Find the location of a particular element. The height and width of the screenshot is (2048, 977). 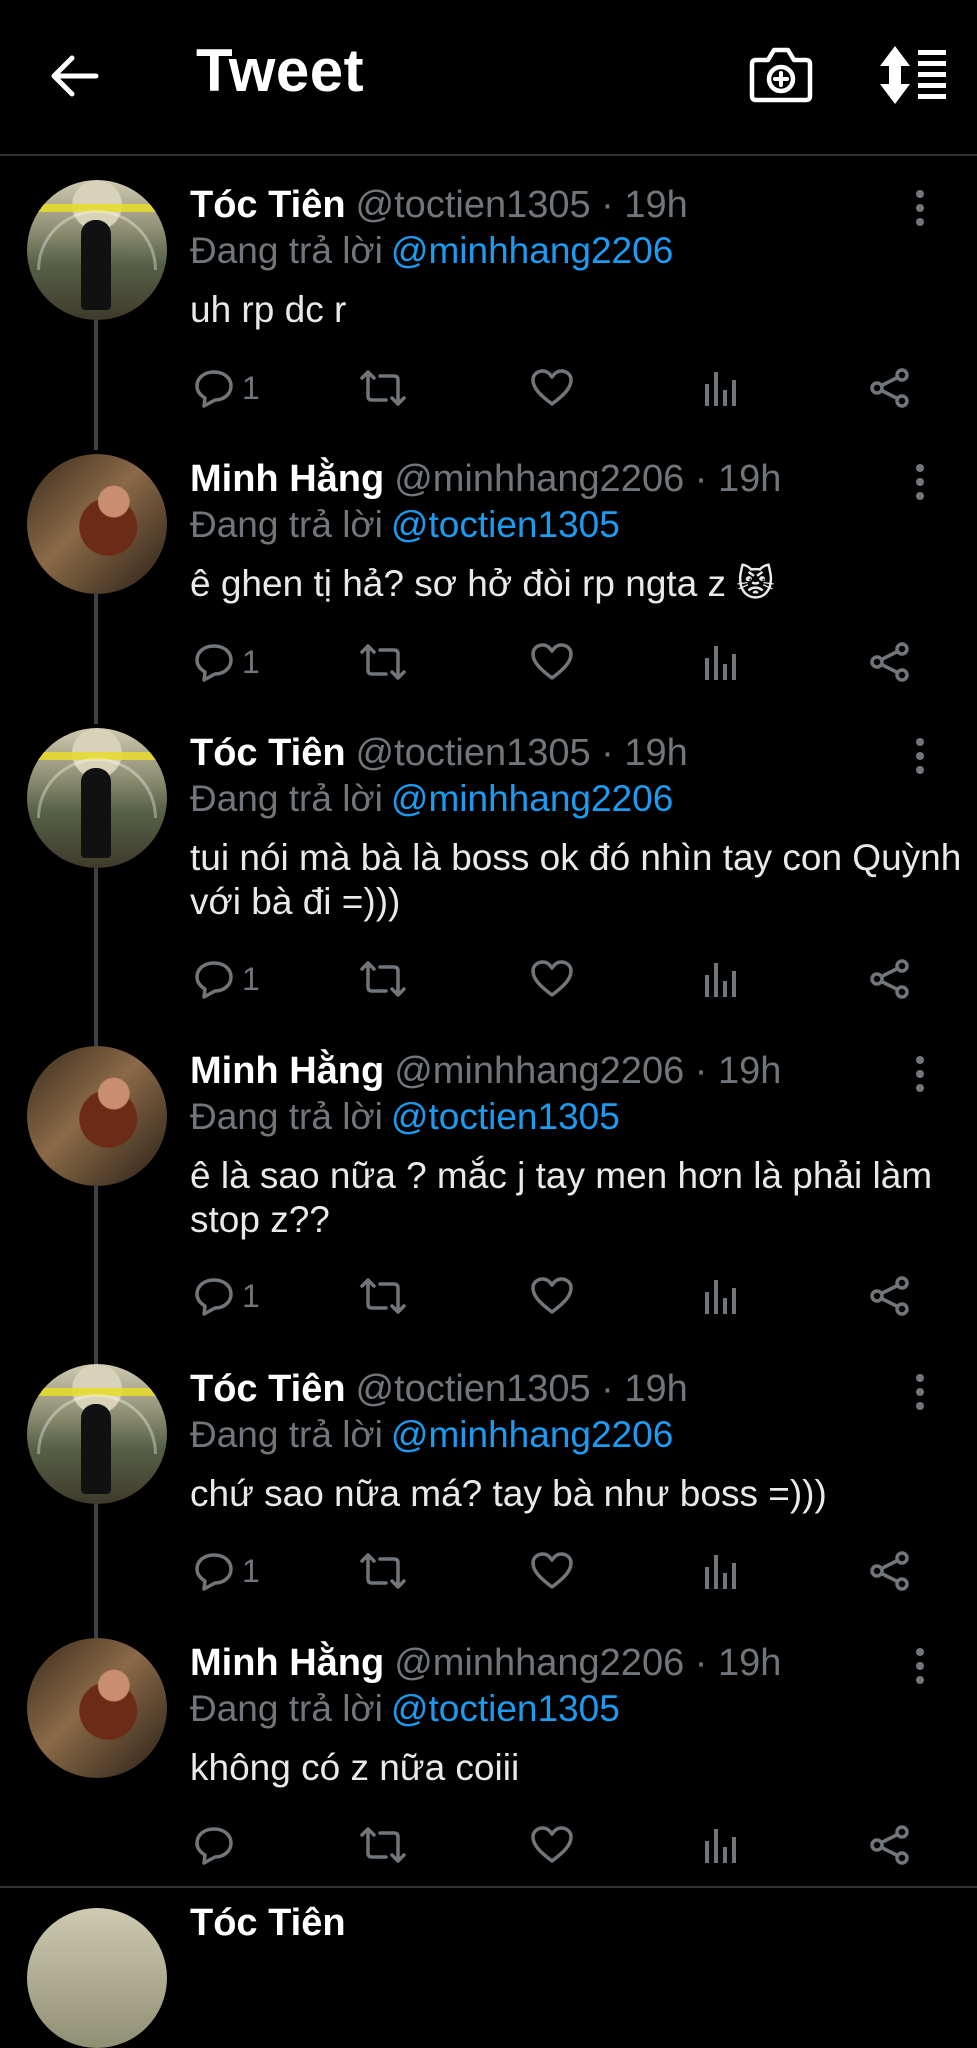

like-icon is located at coordinates (552, 1570).